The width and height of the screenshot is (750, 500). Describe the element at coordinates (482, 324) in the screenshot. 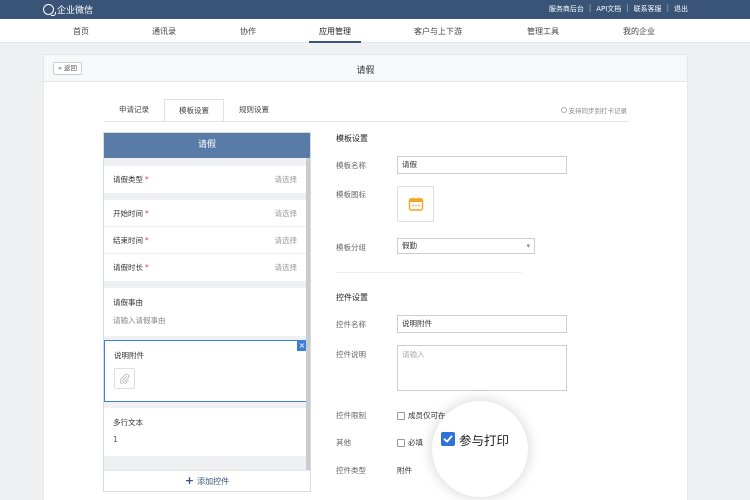

I see `control-name-input: 说明附件` at that location.